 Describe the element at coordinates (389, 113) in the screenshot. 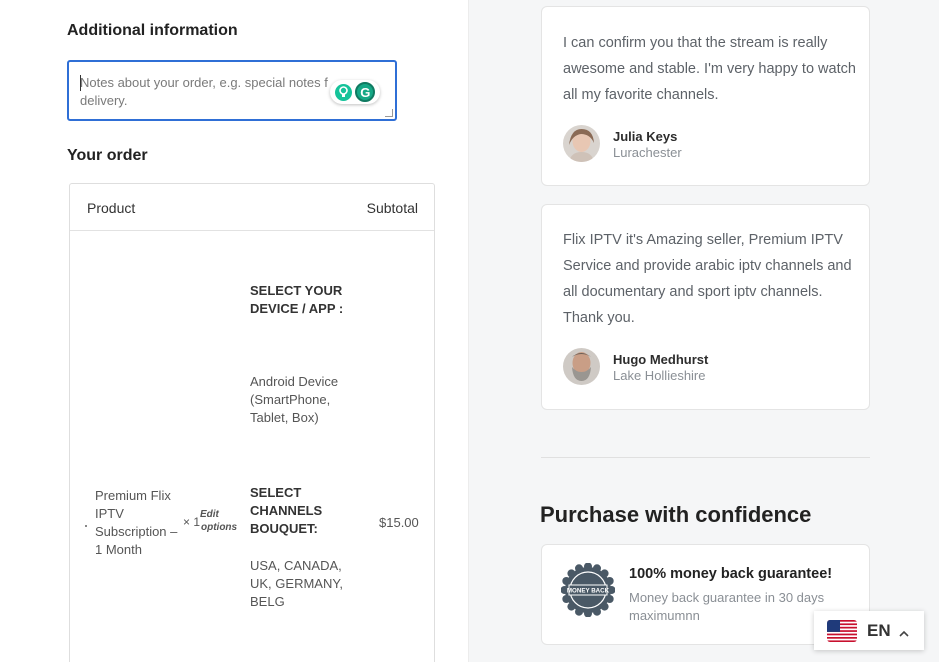

I see `resize-handle` at that location.